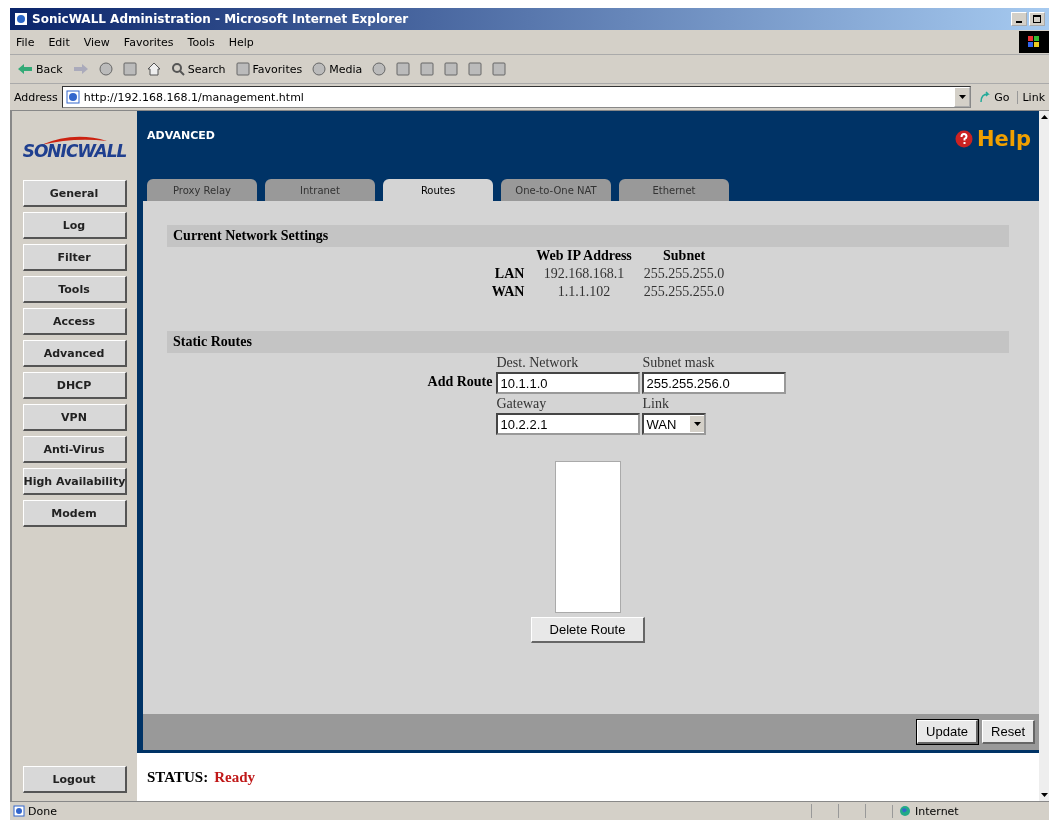  I want to click on nav-button: Anti-Virus, so click(74, 449).